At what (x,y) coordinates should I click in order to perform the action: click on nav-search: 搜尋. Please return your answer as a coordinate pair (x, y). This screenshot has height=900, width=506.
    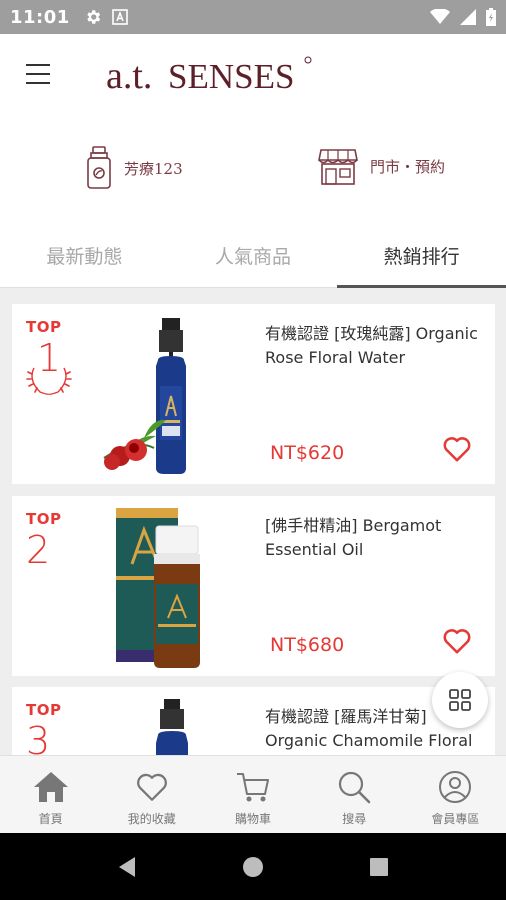
    Looking at the image, I should click on (354, 794).